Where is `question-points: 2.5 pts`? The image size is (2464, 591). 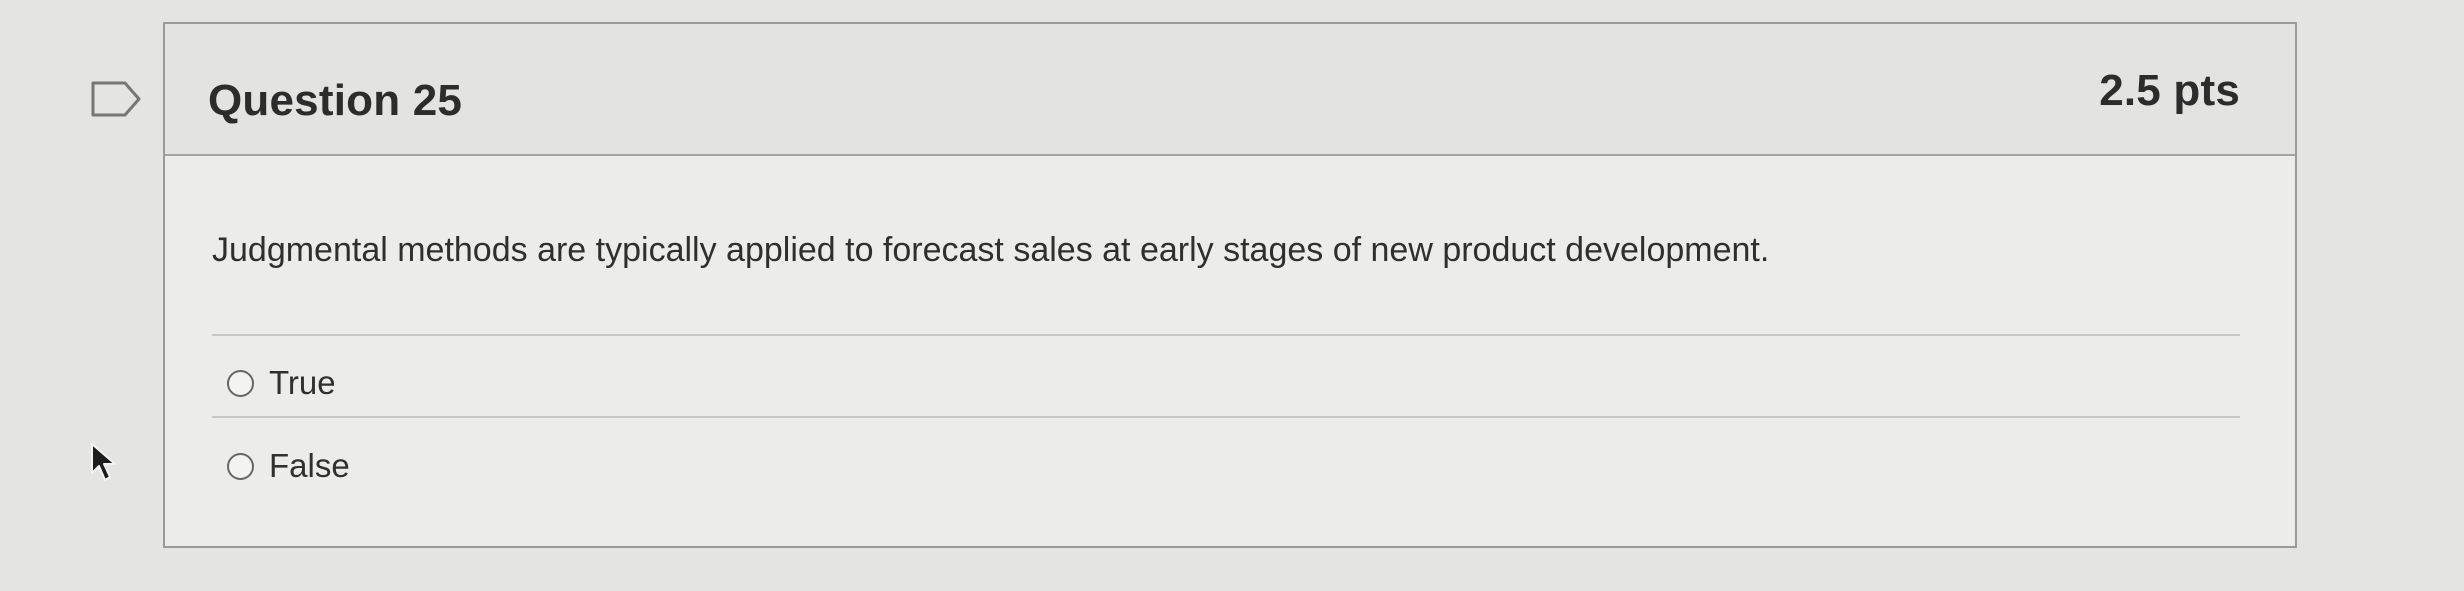 question-points: 2.5 pts is located at coordinates (2169, 90).